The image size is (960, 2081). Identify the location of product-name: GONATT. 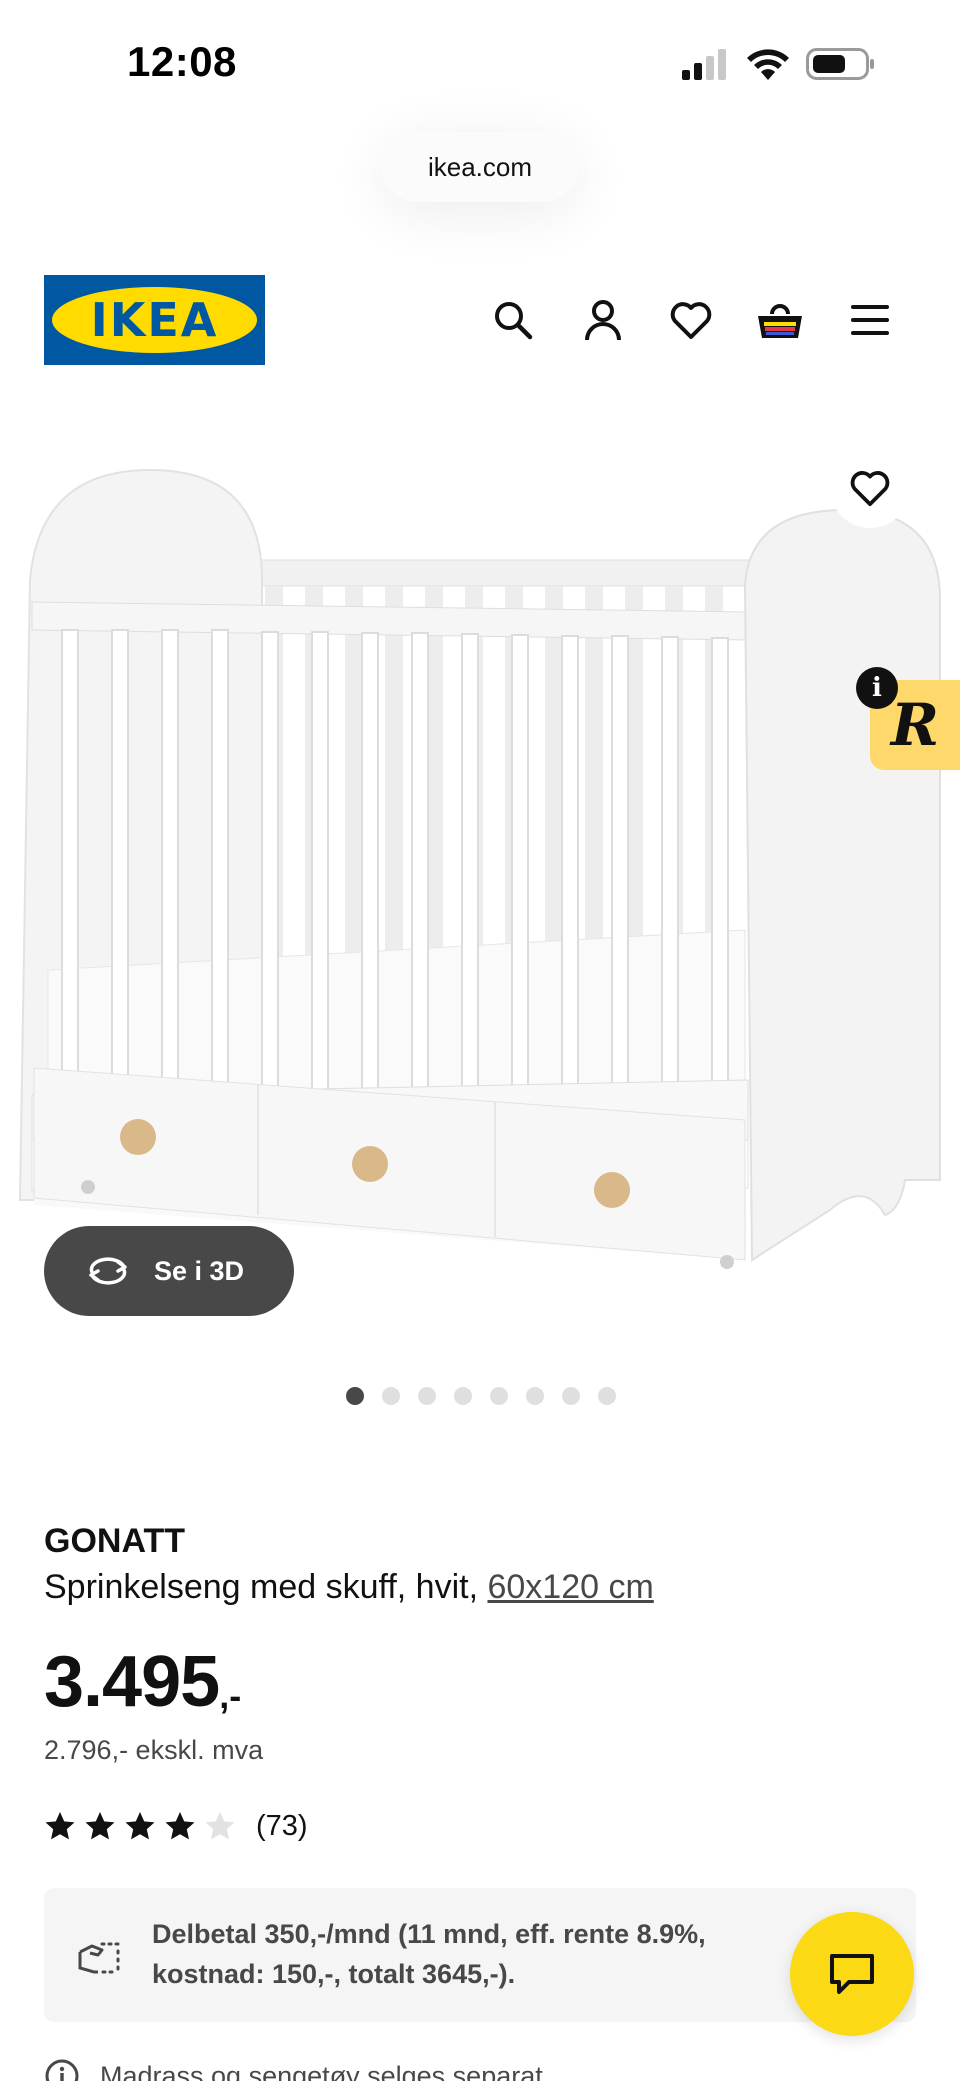
(115, 1541).